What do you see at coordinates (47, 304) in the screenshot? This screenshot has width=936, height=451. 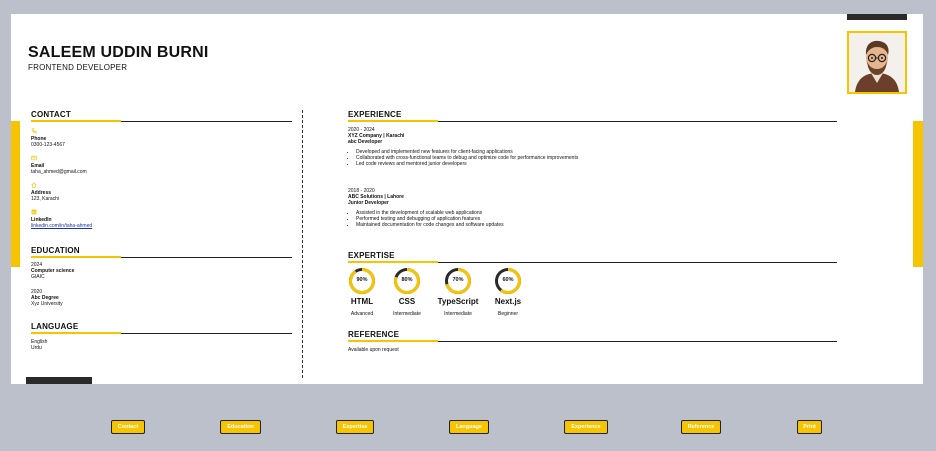 I see `education-school: Xyz University` at bounding box center [47, 304].